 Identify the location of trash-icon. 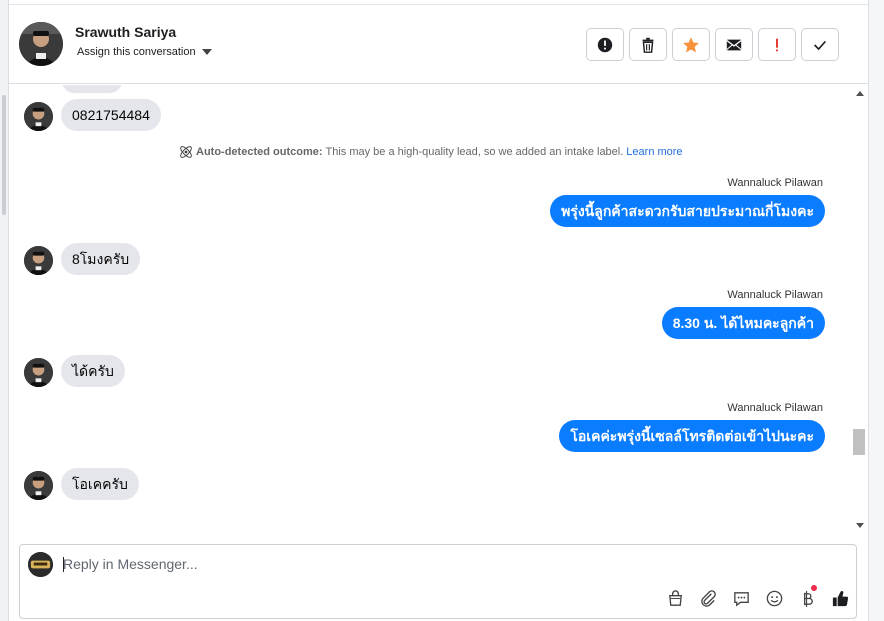
(648, 45).